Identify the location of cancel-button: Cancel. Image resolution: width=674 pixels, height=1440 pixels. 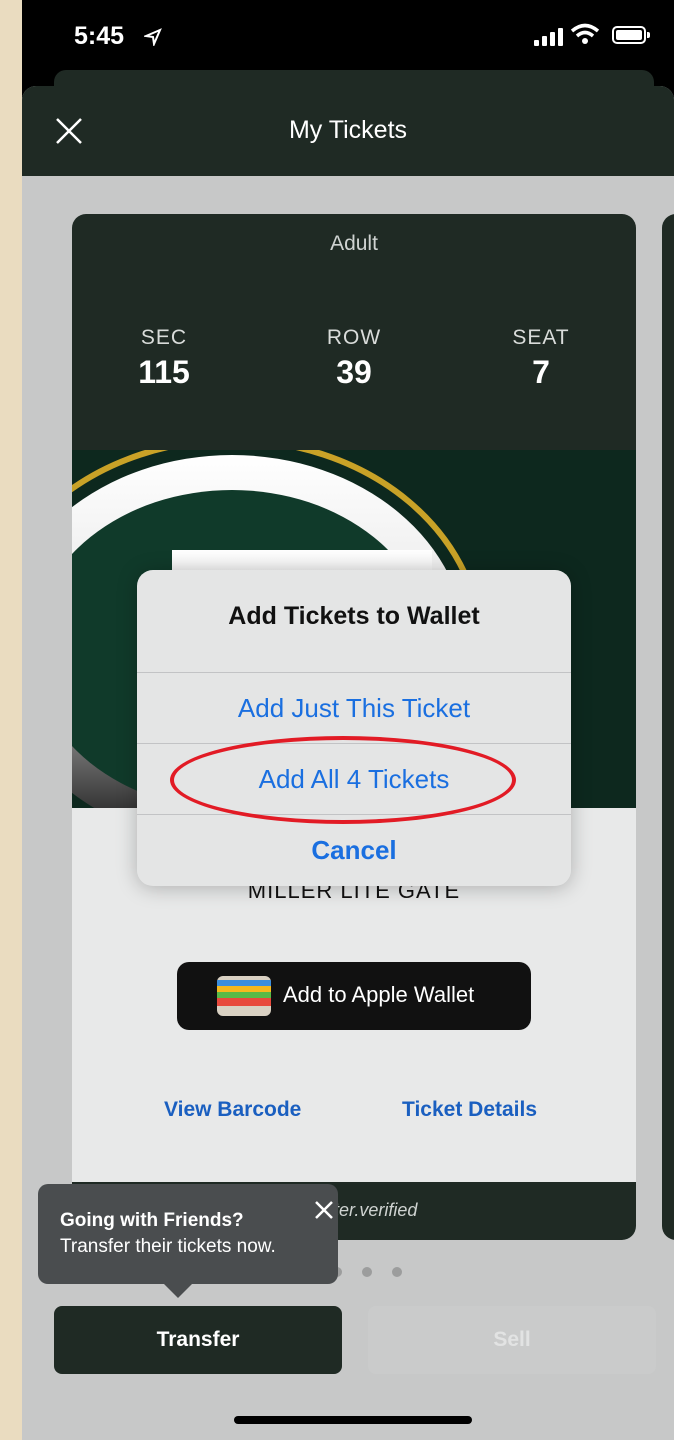
(354, 849).